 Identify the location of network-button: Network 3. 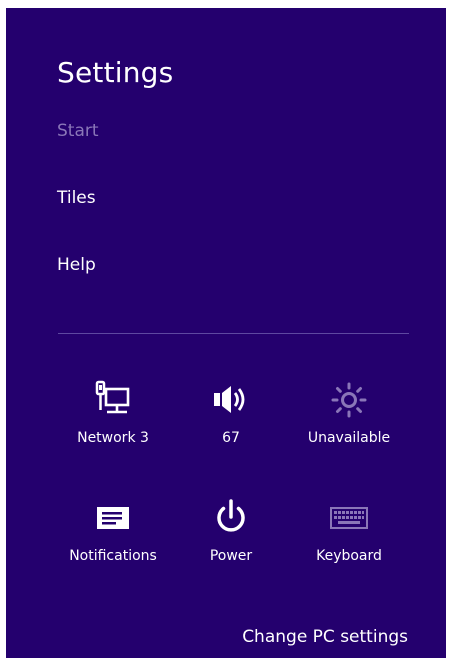
(113, 418).